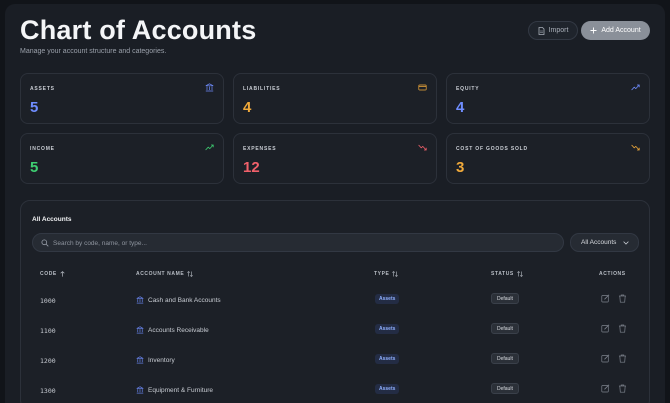 This screenshot has width=670, height=403. What do you see at coordinates (626, 243) in the screenshot?
I see `chevron-down-icon` at bounding box center [626, 243].